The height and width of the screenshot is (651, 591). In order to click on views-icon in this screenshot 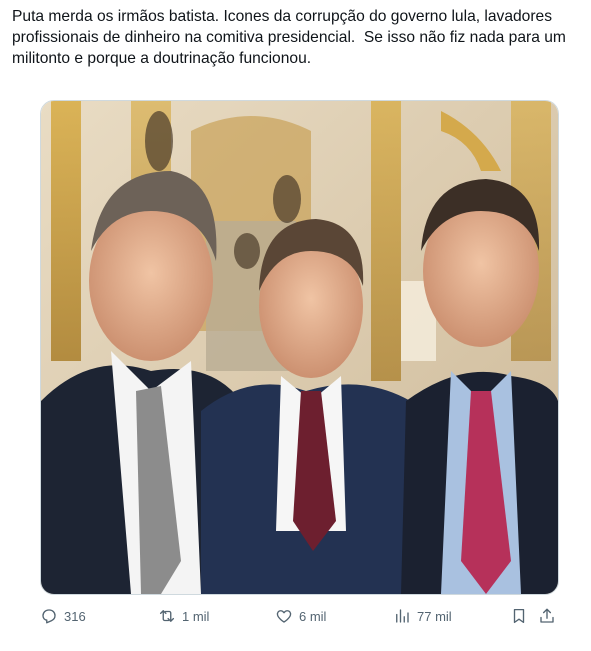, I will do `click(402, 616)`.